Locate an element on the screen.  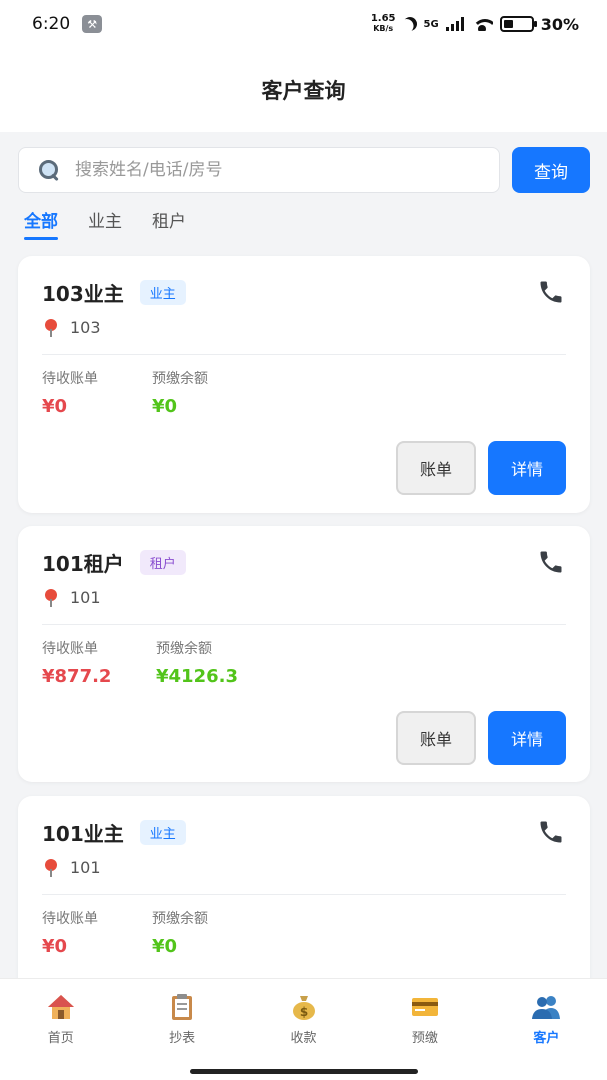
page-title: 客户查询 is located at coordinates (303, 91).